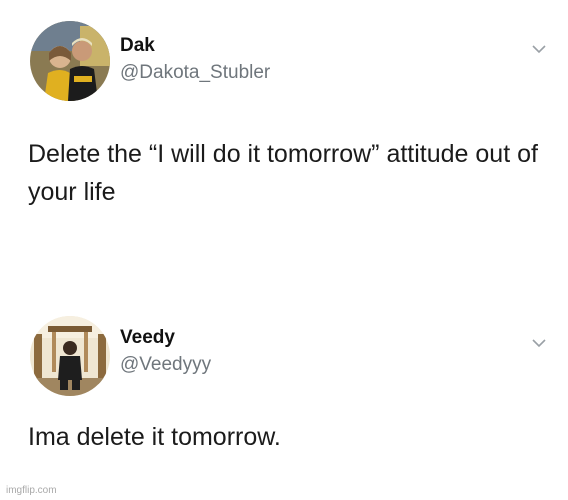 This screenshot has height=500, width=568. What do you see at coordinates (137, 46) in the screenshot?
I see `author-name: Dak` at bounding box center [137, 46].